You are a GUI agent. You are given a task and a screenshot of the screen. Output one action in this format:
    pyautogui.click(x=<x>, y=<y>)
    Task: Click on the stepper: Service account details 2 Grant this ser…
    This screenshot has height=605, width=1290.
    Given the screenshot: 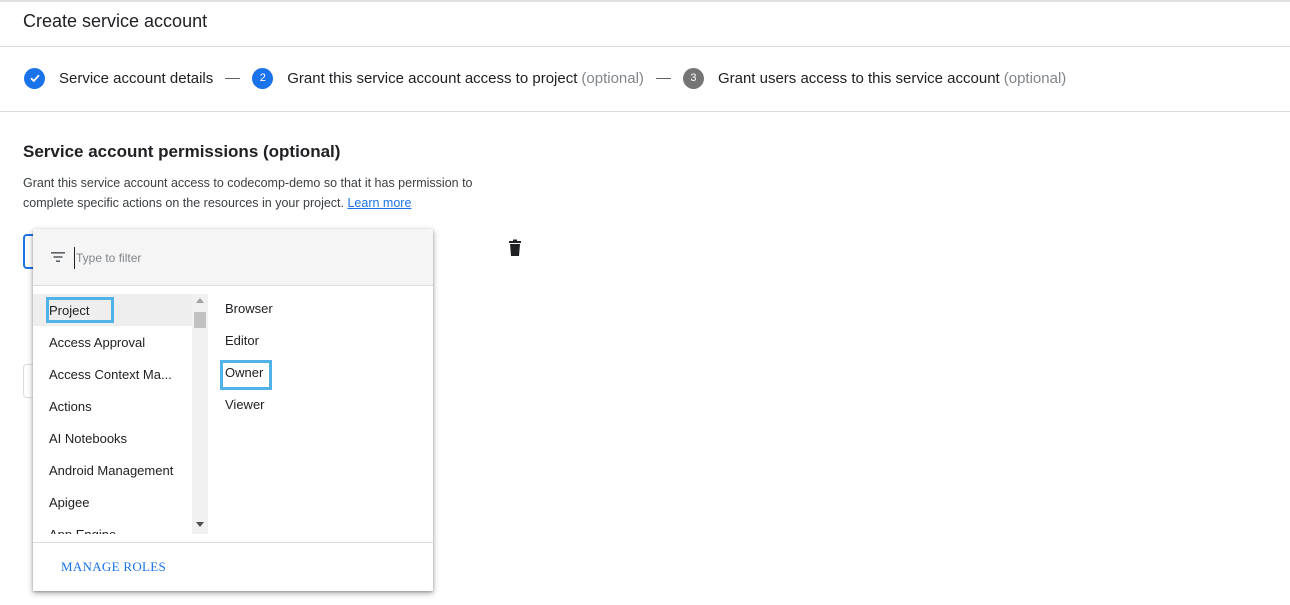 What is the action you would take?
    pyautogui.click(x=545, y=78)
    